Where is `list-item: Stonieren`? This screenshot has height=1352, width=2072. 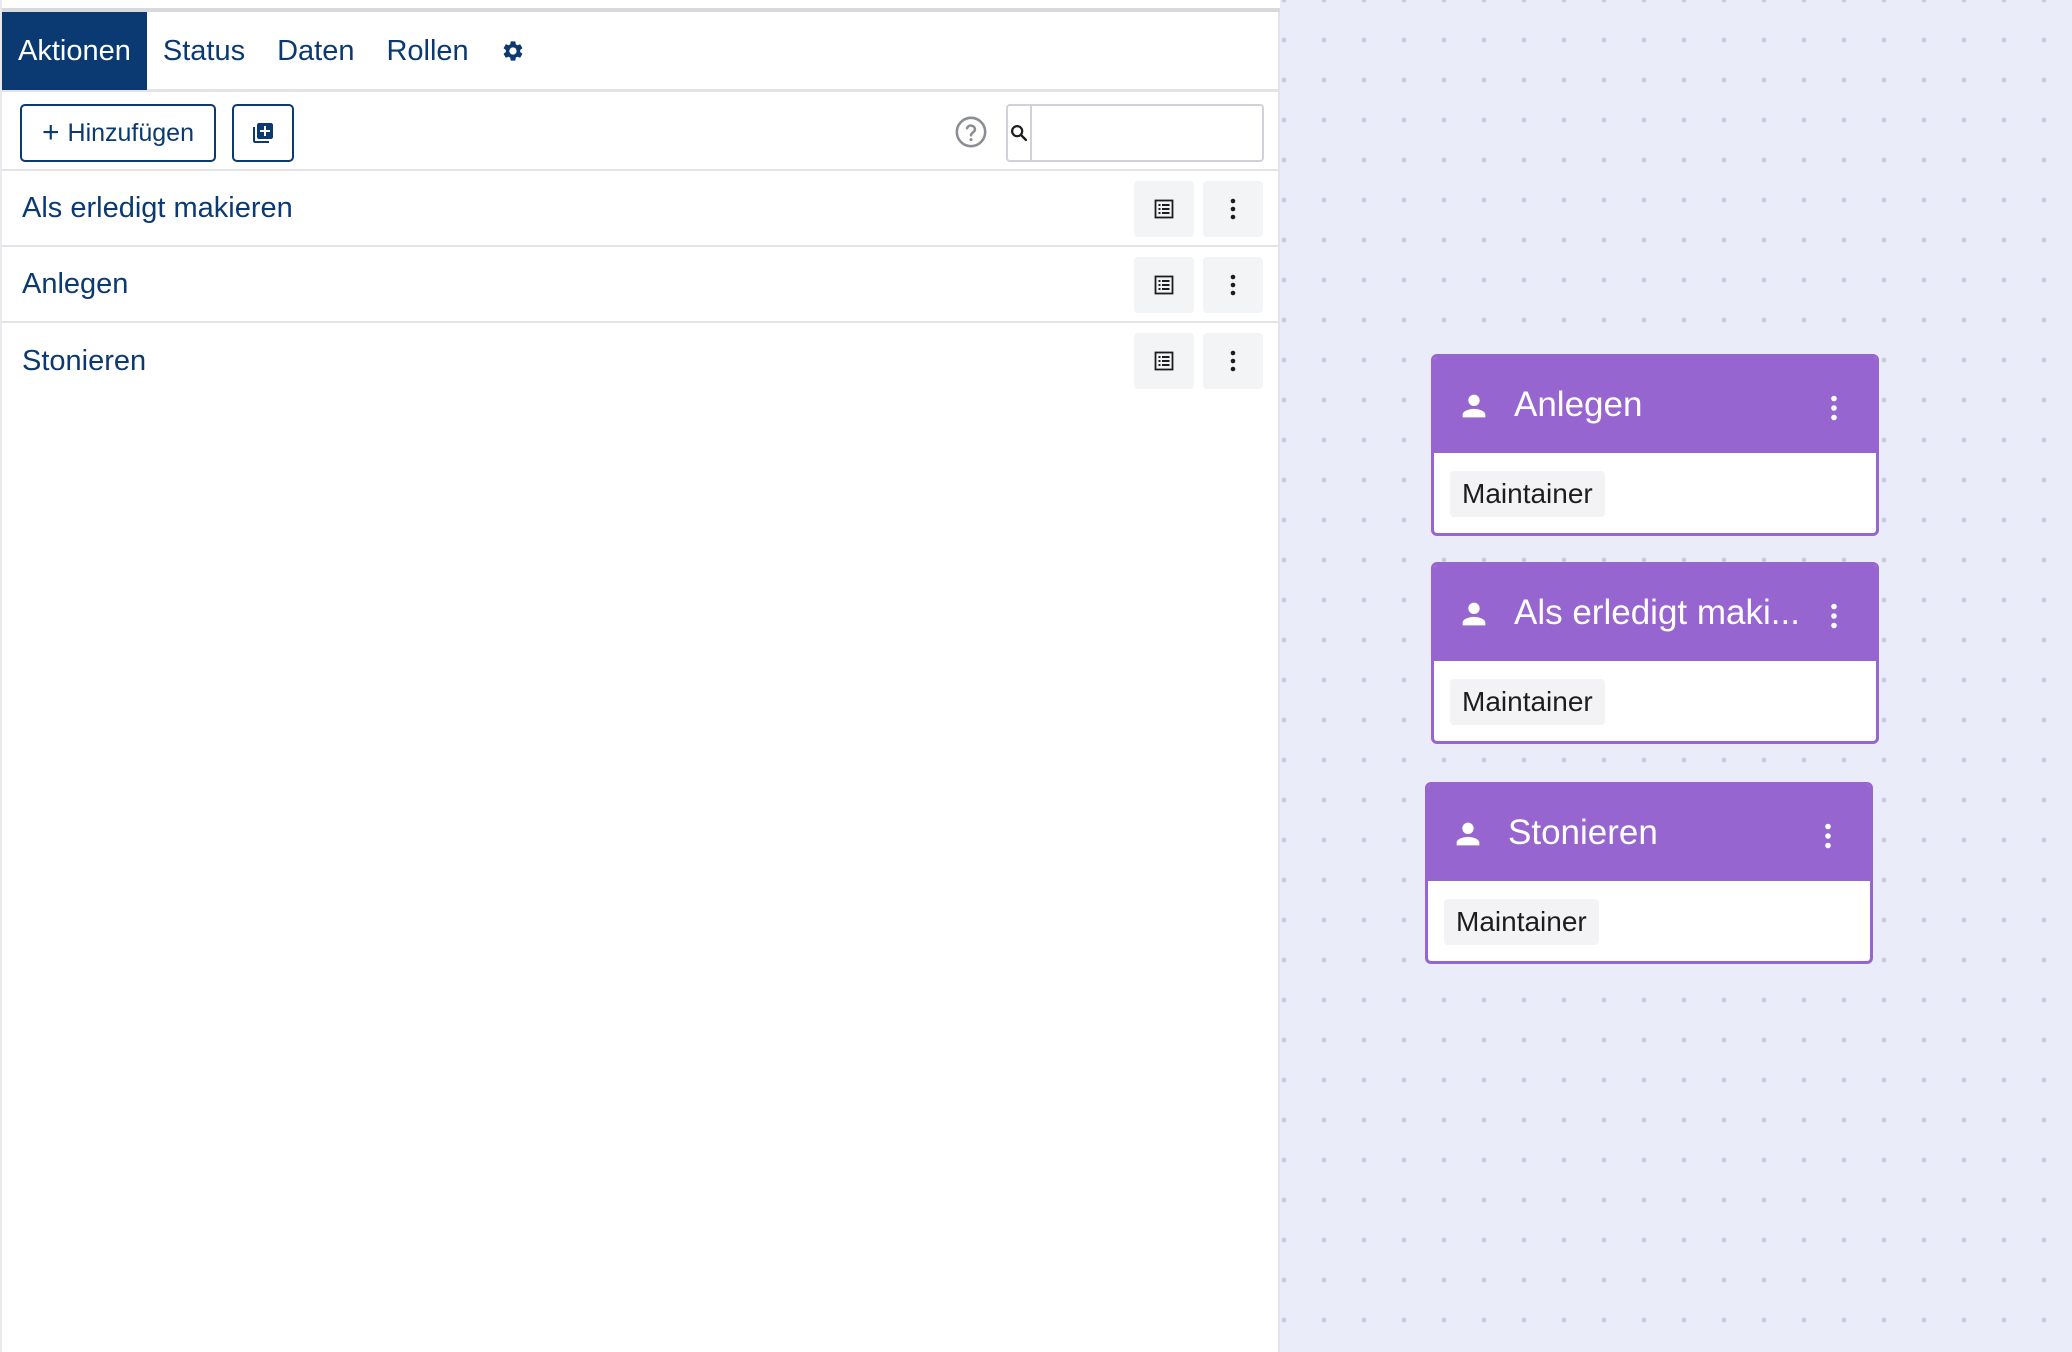 list-item: Stonieren is located at coordinates (641, 361).